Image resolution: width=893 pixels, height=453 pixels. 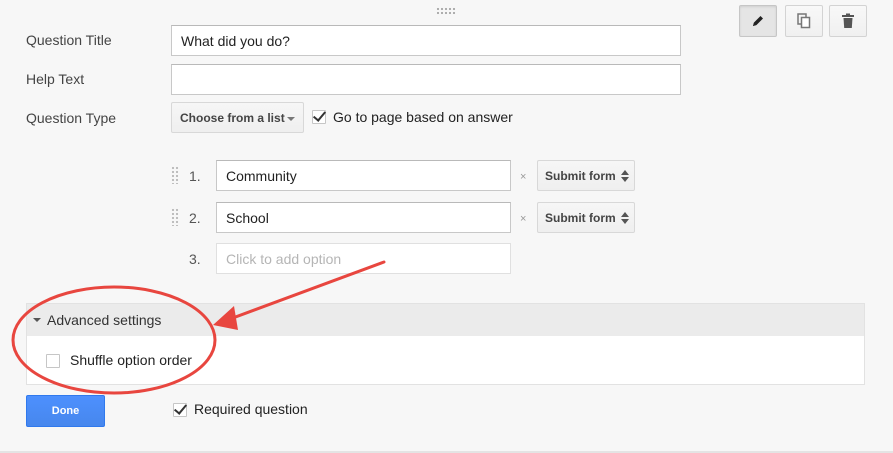 What do you see at coordinates (251, 409) in the screenshot?
I see `required-question-label: Required question` at bounding box center [251, 409].